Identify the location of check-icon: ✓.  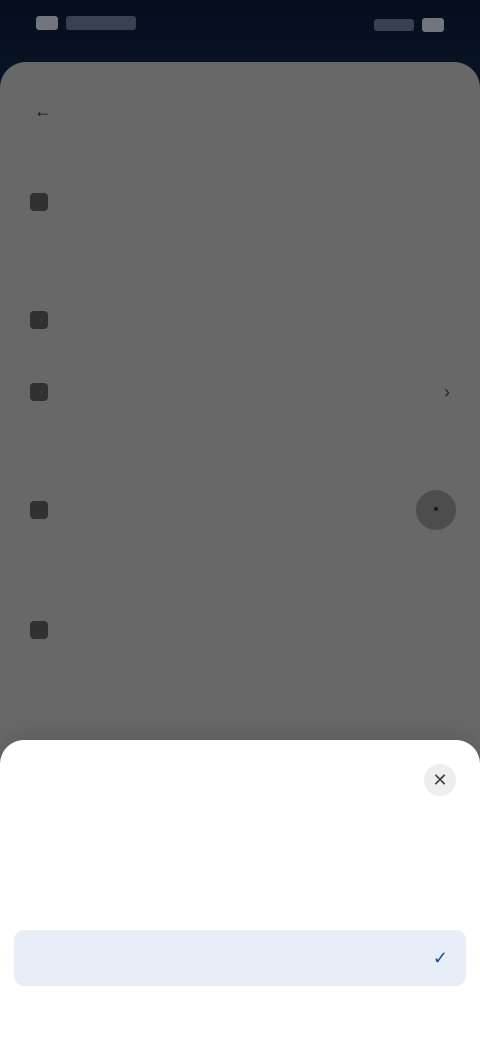
(440, 957).